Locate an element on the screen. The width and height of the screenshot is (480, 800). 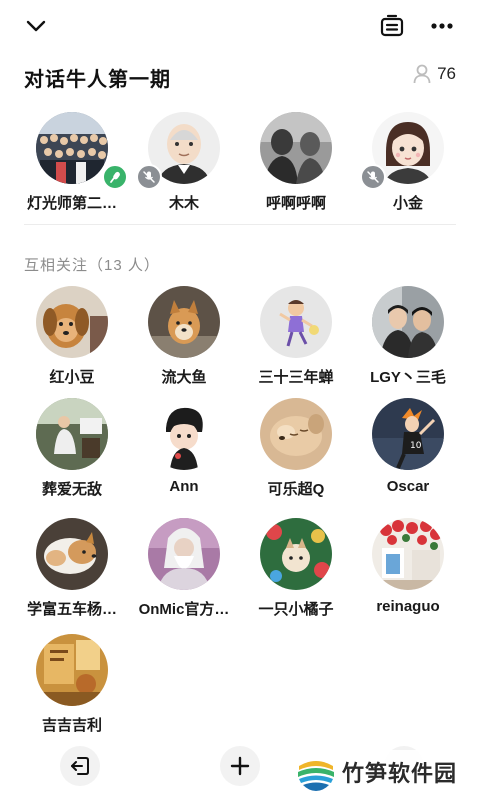
room-title: 对话牛人第一期 is located at coordinates (97, 80).